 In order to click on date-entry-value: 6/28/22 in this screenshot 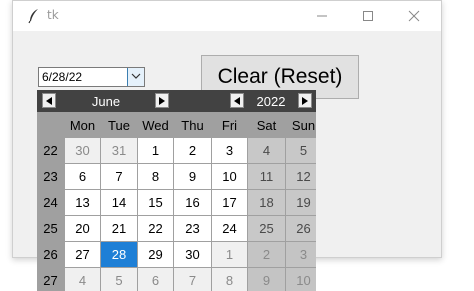, I will do `click(62, 77)`.